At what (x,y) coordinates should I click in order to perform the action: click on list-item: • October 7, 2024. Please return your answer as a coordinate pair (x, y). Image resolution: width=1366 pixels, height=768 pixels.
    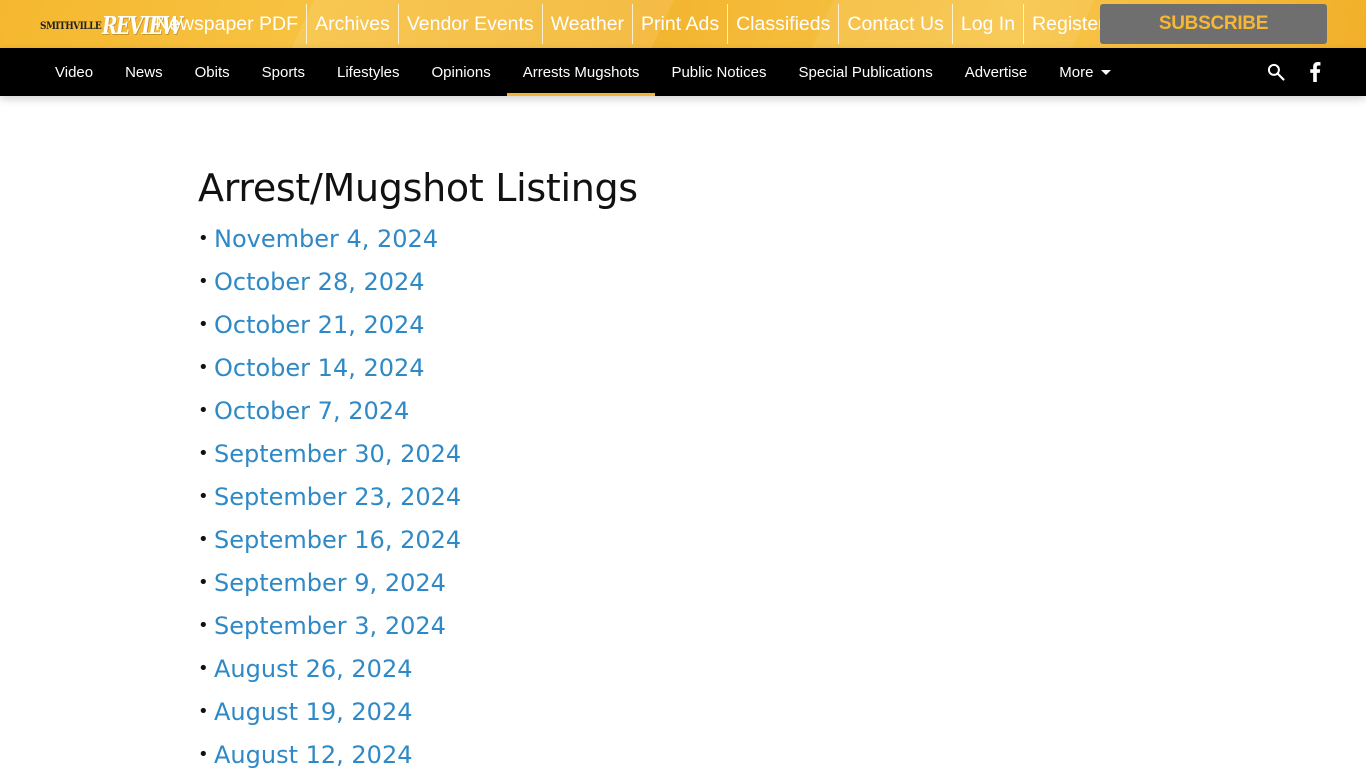
    Looking at the image, I should click on (648, 410).